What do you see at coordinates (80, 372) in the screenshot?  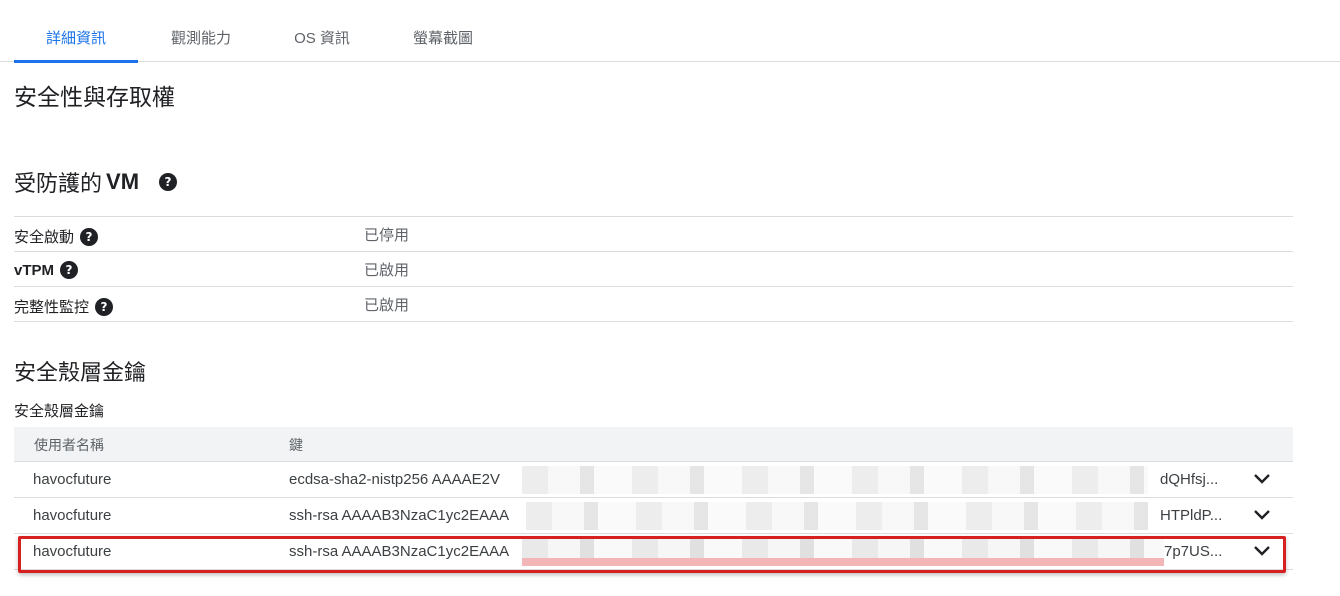 I see `ssh-keys-title: 安全殼層金鑰` at bounding box center [80, 372].